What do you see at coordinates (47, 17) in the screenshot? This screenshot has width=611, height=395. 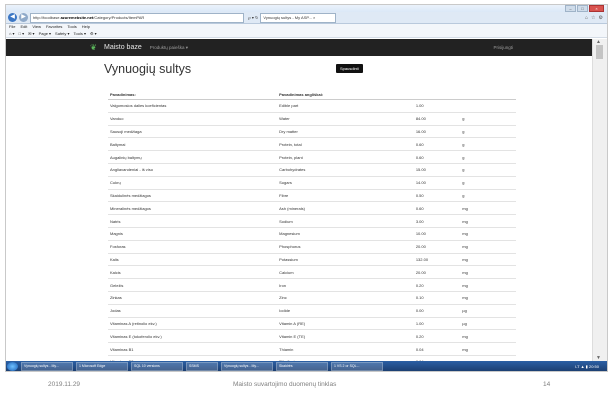 I see `url-prefix: http://foodbase.` at bounding box center [47, 17].